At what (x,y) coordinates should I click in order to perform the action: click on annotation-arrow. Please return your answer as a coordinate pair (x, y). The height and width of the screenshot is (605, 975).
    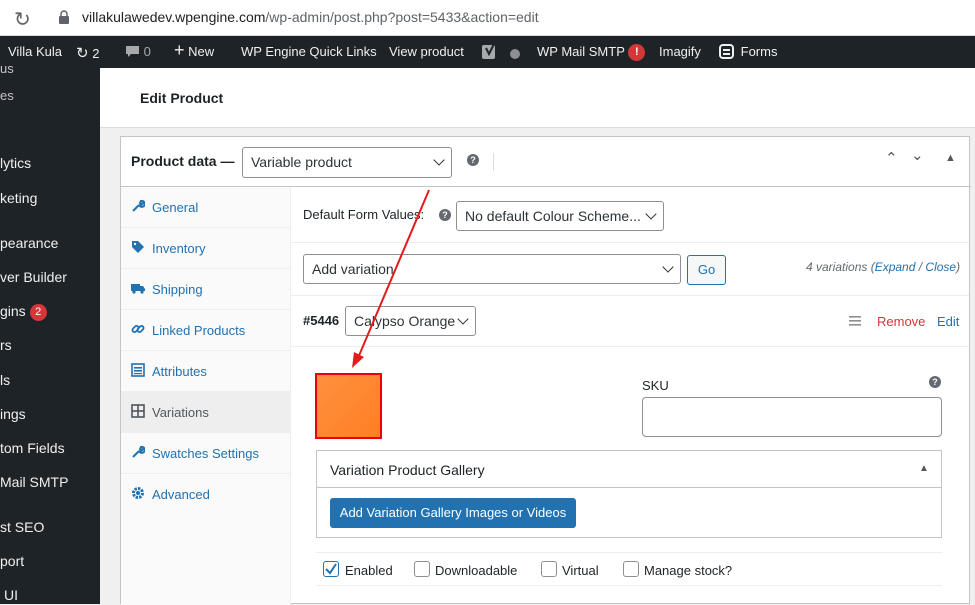
    Looking at the image, I should click on (391, 278).